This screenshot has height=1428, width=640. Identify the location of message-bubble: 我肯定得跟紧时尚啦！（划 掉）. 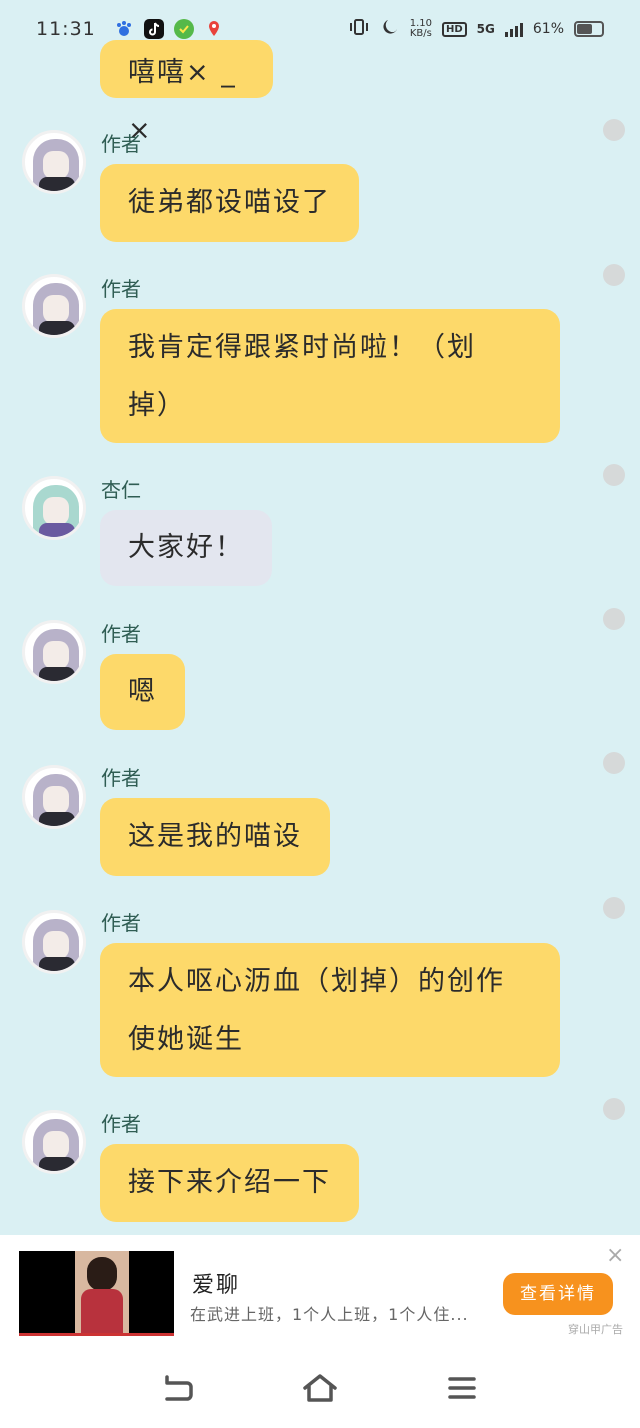
(330, 376).